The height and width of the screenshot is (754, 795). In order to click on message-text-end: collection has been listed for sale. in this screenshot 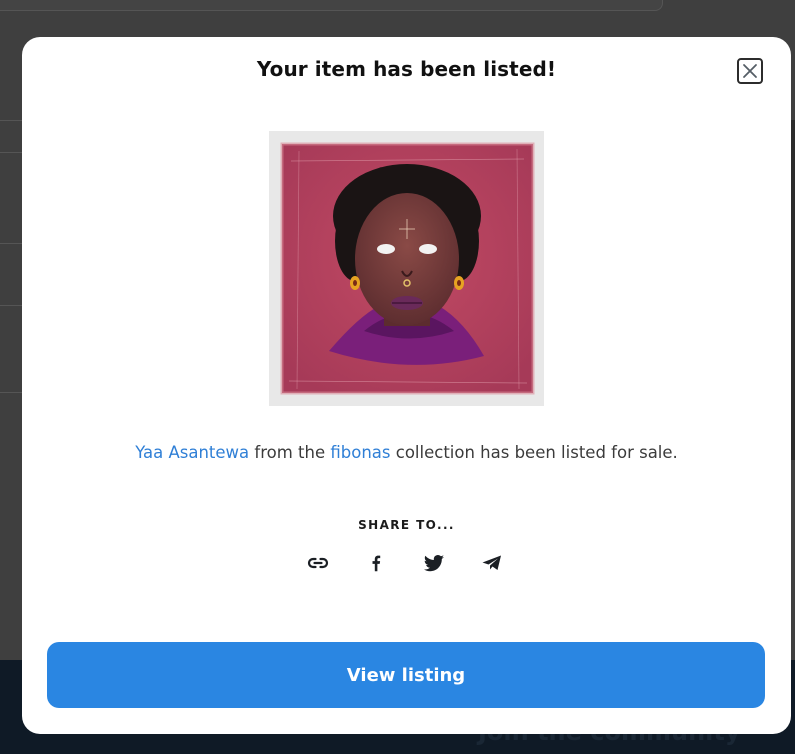, I will do `click(534, 452)`.